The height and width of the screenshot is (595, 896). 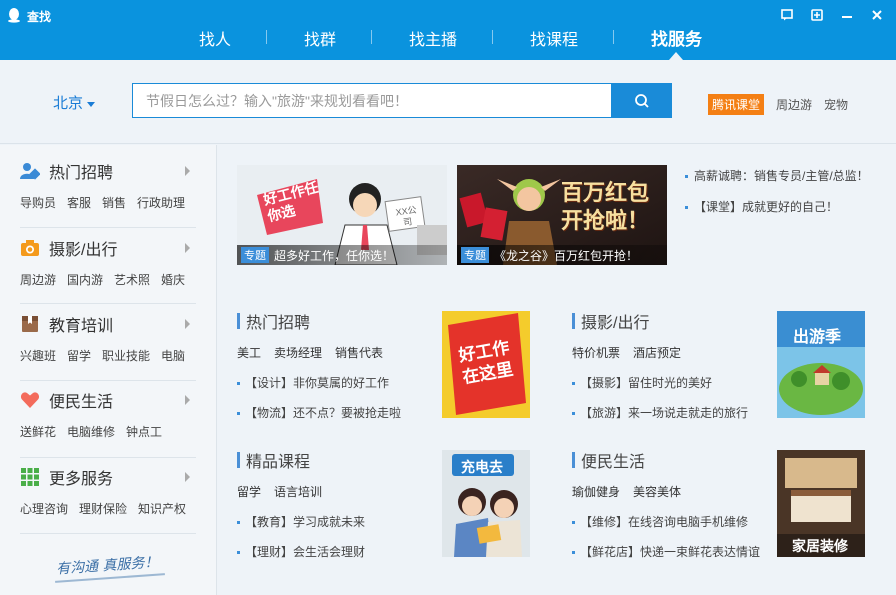 I want to click on title-bar: 查找 找人 找群 找主播 找课程 找服务, so click(x=448, y=30).